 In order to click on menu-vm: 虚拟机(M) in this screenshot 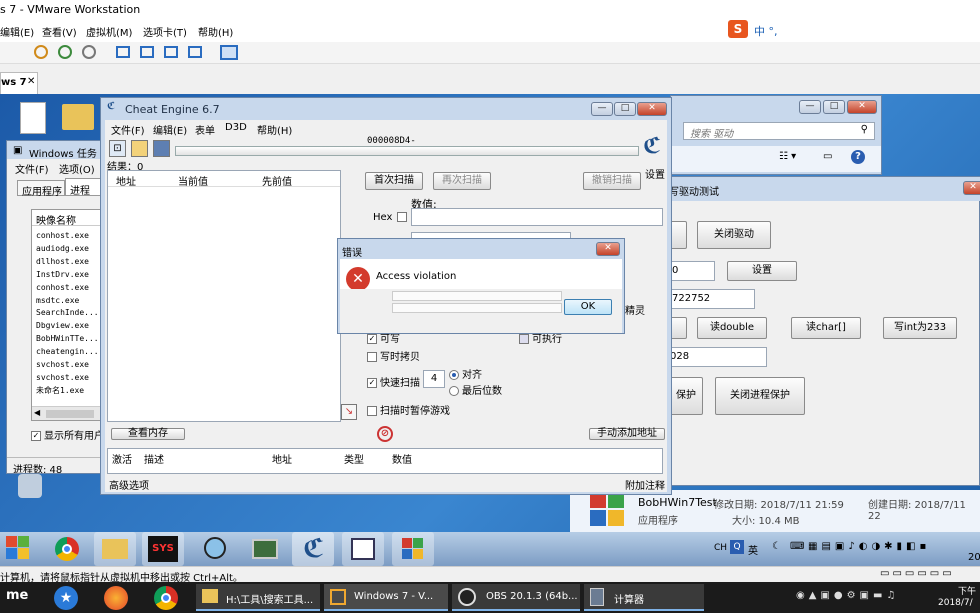, I will do `click(109, 31)`.